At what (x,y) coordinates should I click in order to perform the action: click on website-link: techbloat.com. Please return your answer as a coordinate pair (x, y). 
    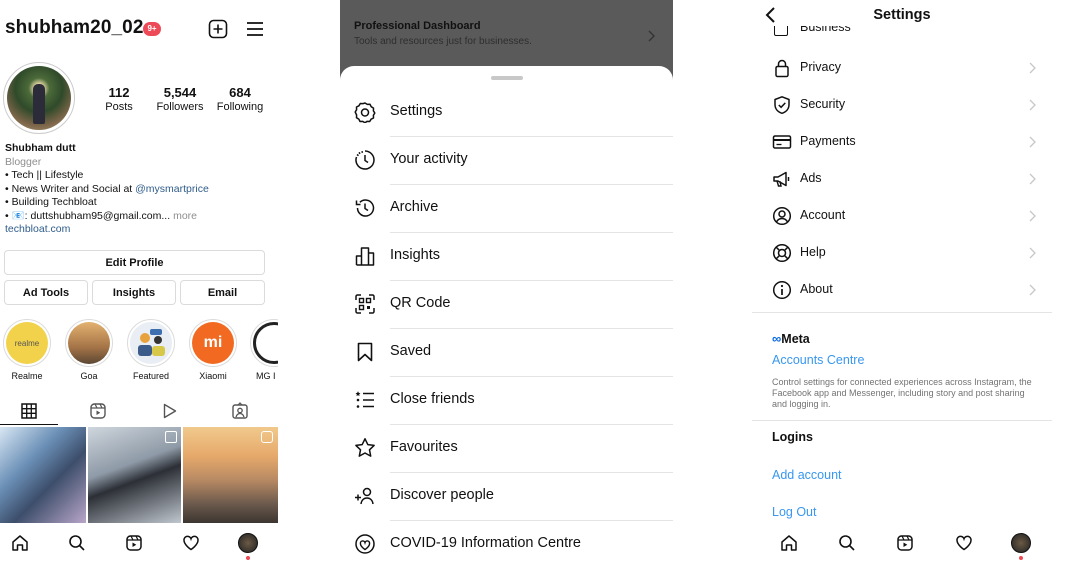
    Looking at the image, I should click on (137, 230).